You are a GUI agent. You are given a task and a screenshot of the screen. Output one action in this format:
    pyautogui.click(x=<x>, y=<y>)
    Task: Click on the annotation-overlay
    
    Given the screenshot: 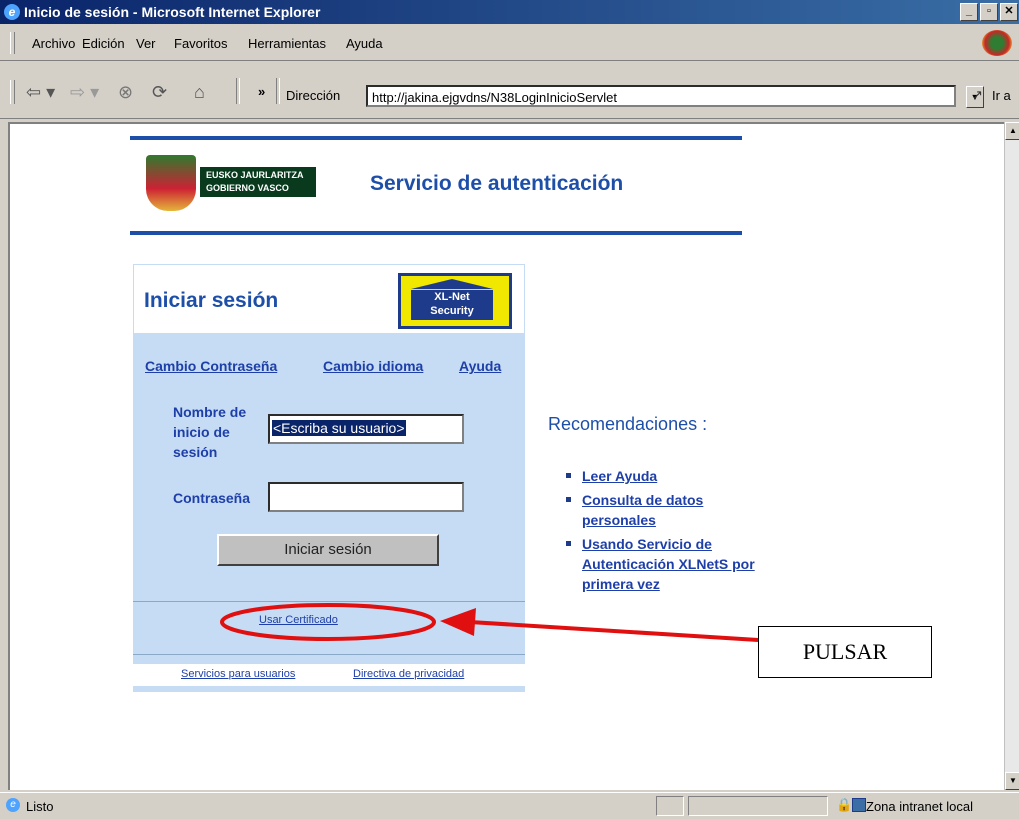 What is the action you would take?
    pyautogui.click(x=489, y=622)
    